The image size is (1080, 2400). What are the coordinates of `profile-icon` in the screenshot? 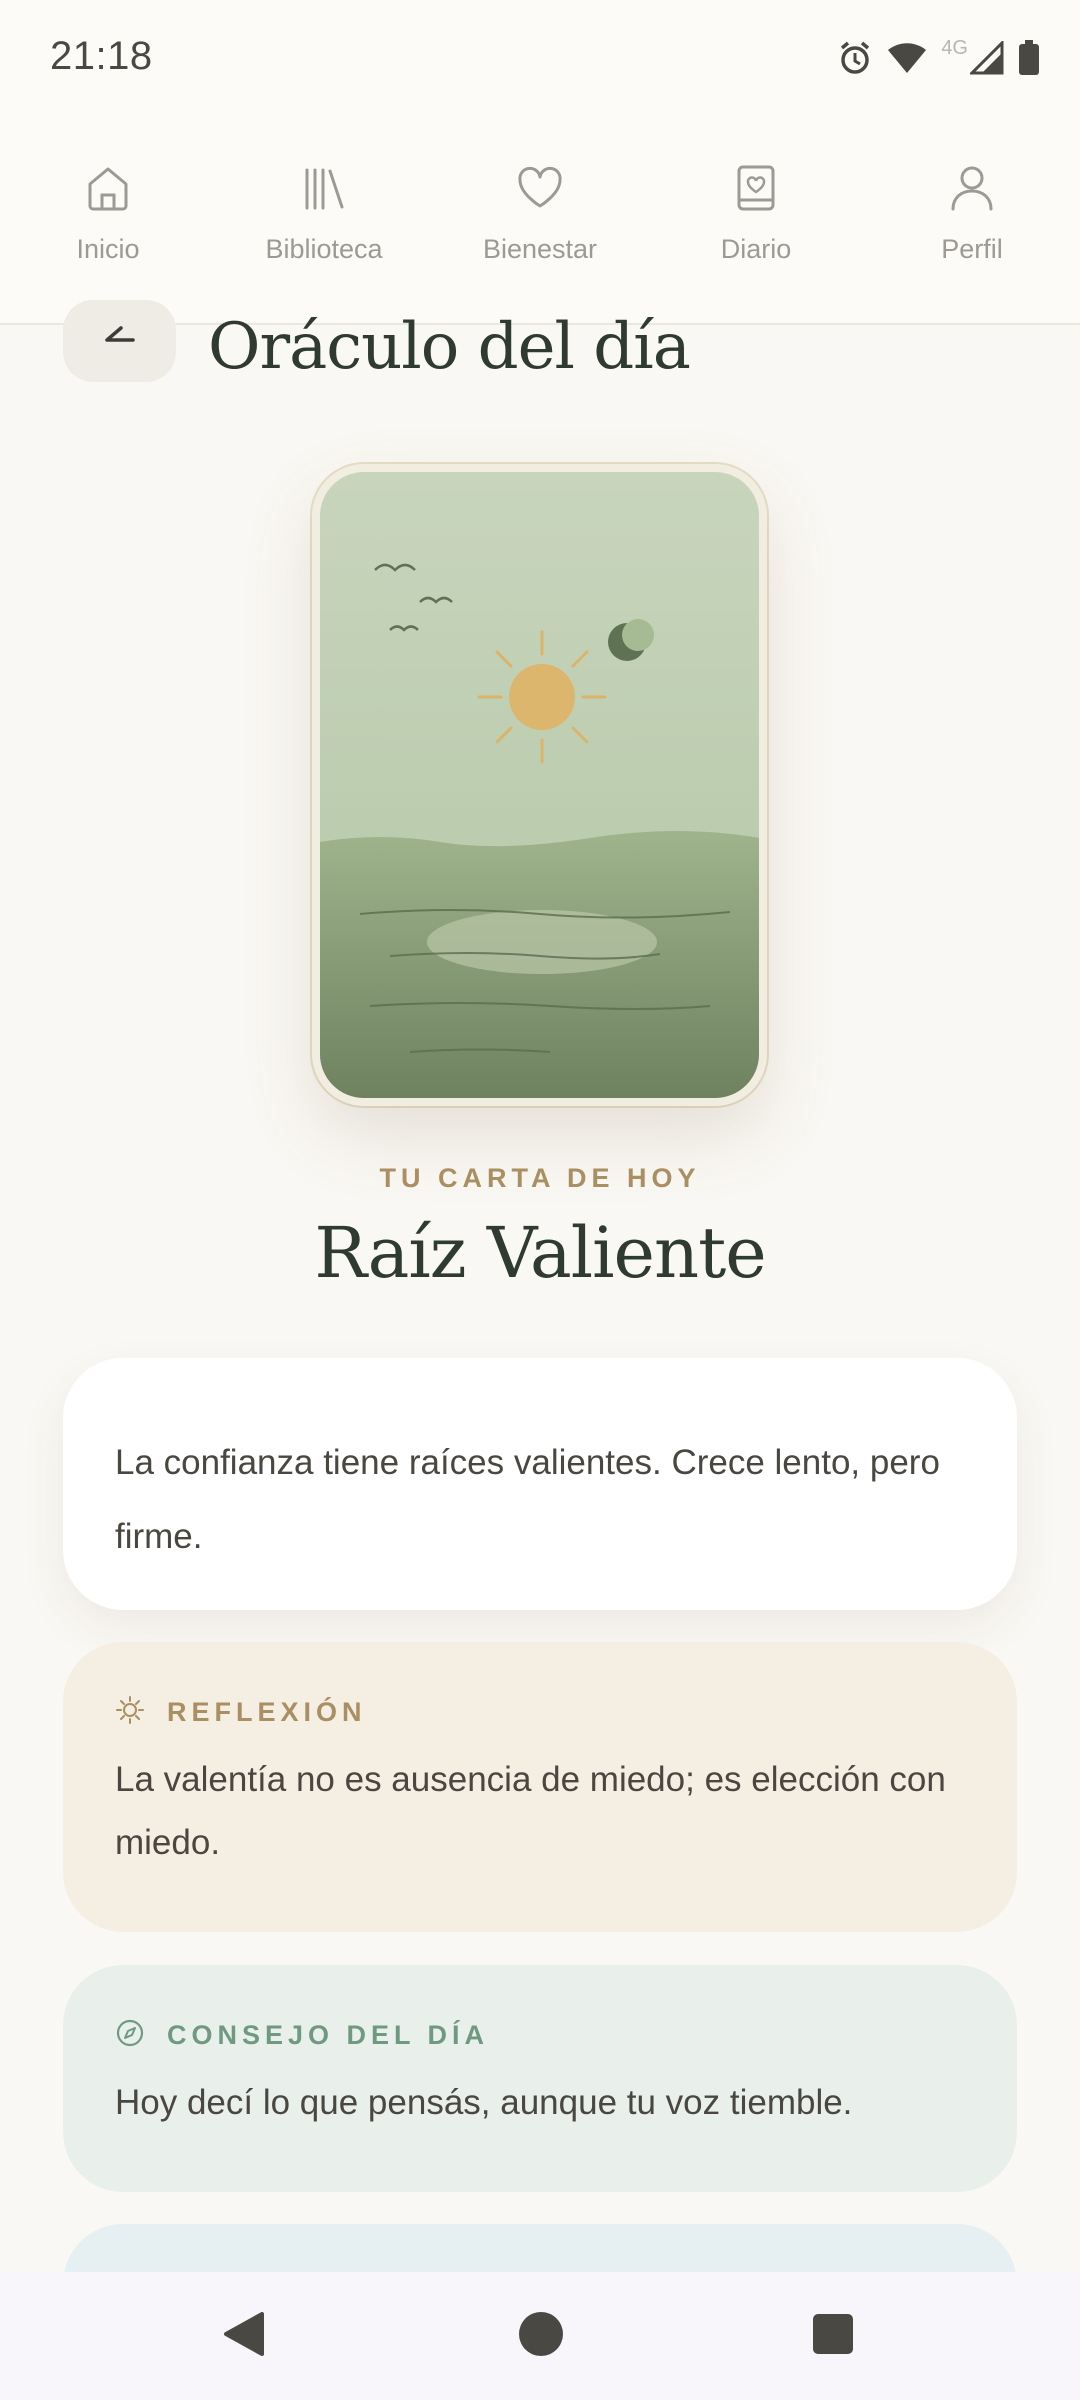 It's located at (972, 188).